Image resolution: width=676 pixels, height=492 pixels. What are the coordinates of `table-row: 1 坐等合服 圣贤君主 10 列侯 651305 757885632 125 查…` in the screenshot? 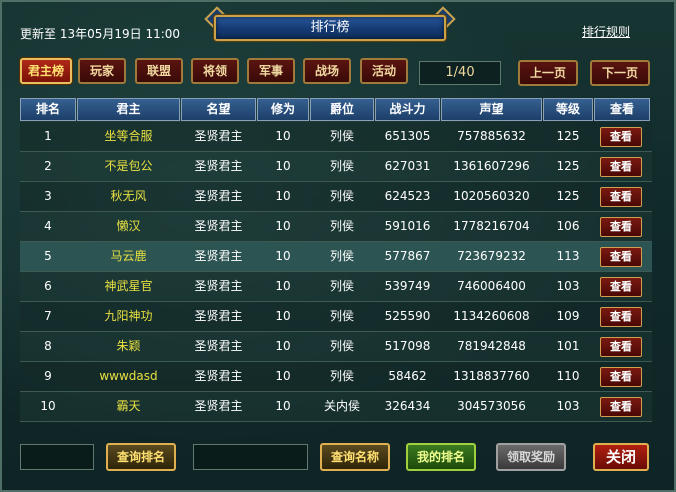 It's located at (336, 137).